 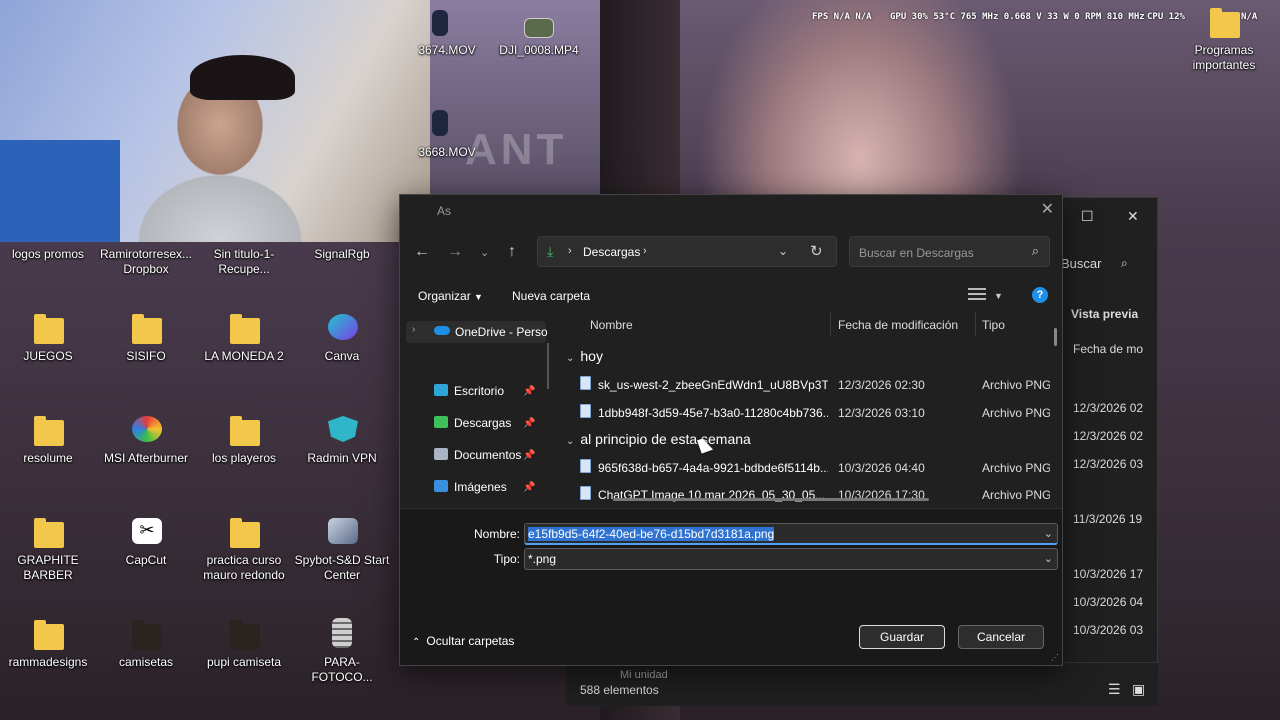 I want to click on group-header-this-week: ⌄ al principio de esta semana, so click(x=658, y=439).